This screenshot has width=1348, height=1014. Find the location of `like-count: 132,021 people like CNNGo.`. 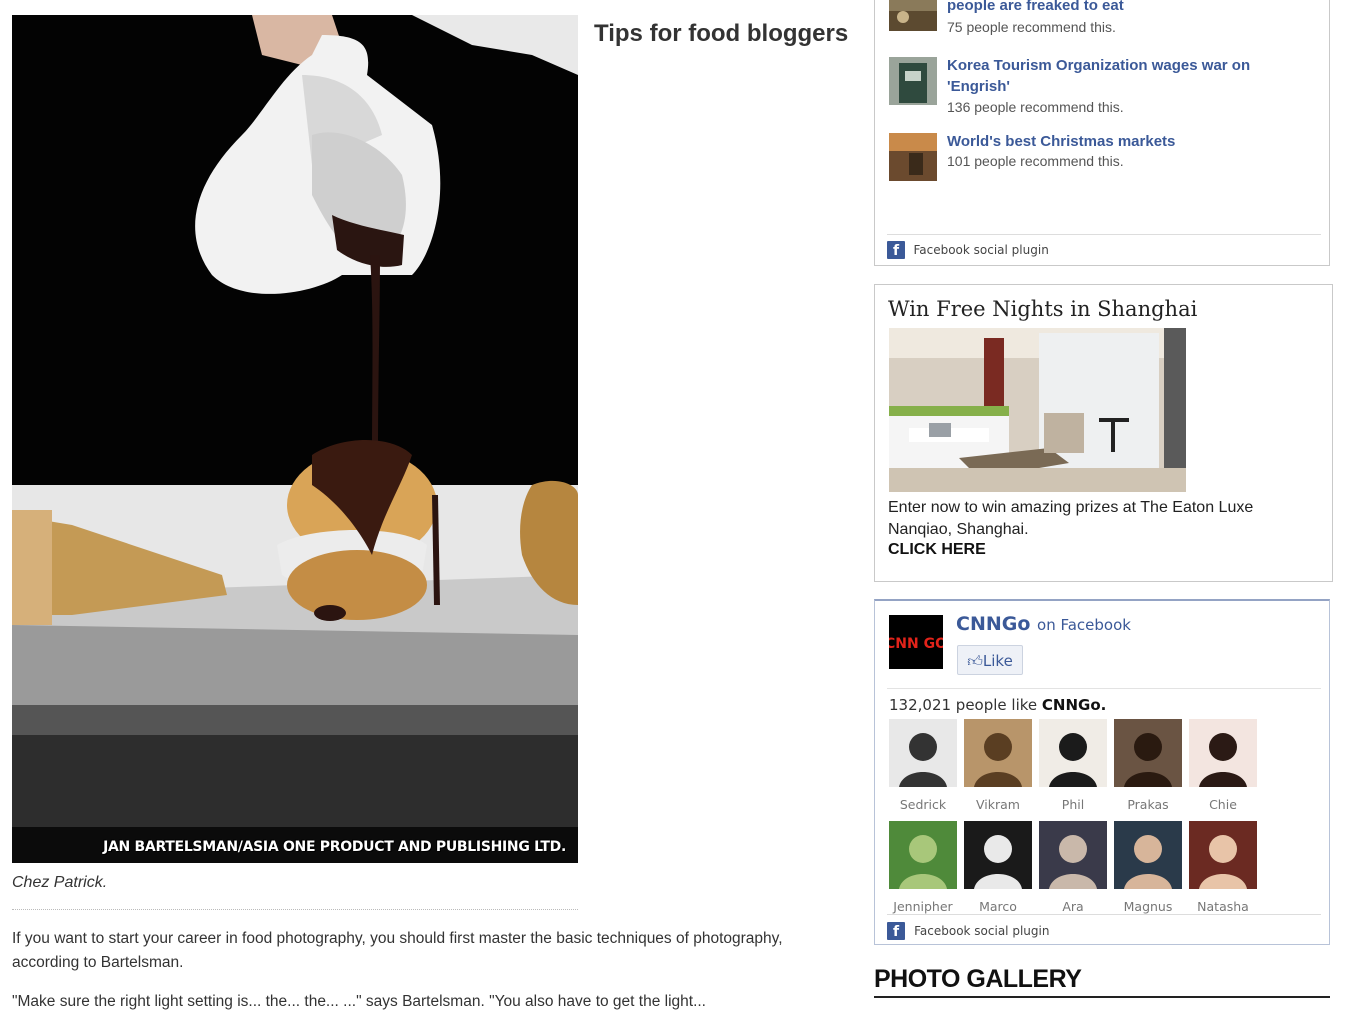

like-count: 132,021 people like CNNGo. is located at coordinates (997, 705).